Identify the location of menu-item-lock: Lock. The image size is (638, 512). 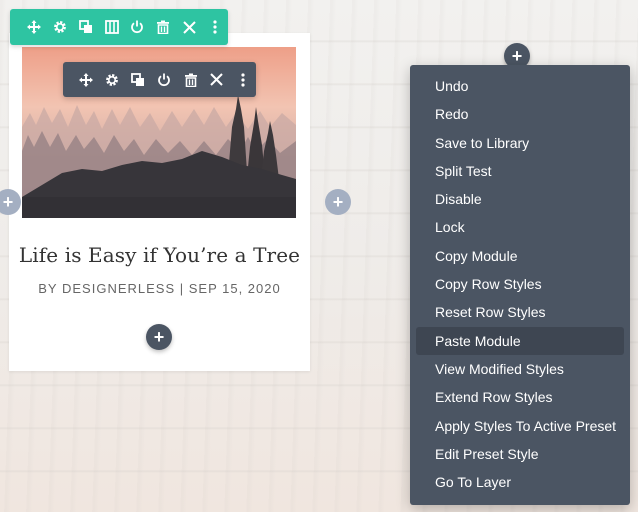
(520, 227).